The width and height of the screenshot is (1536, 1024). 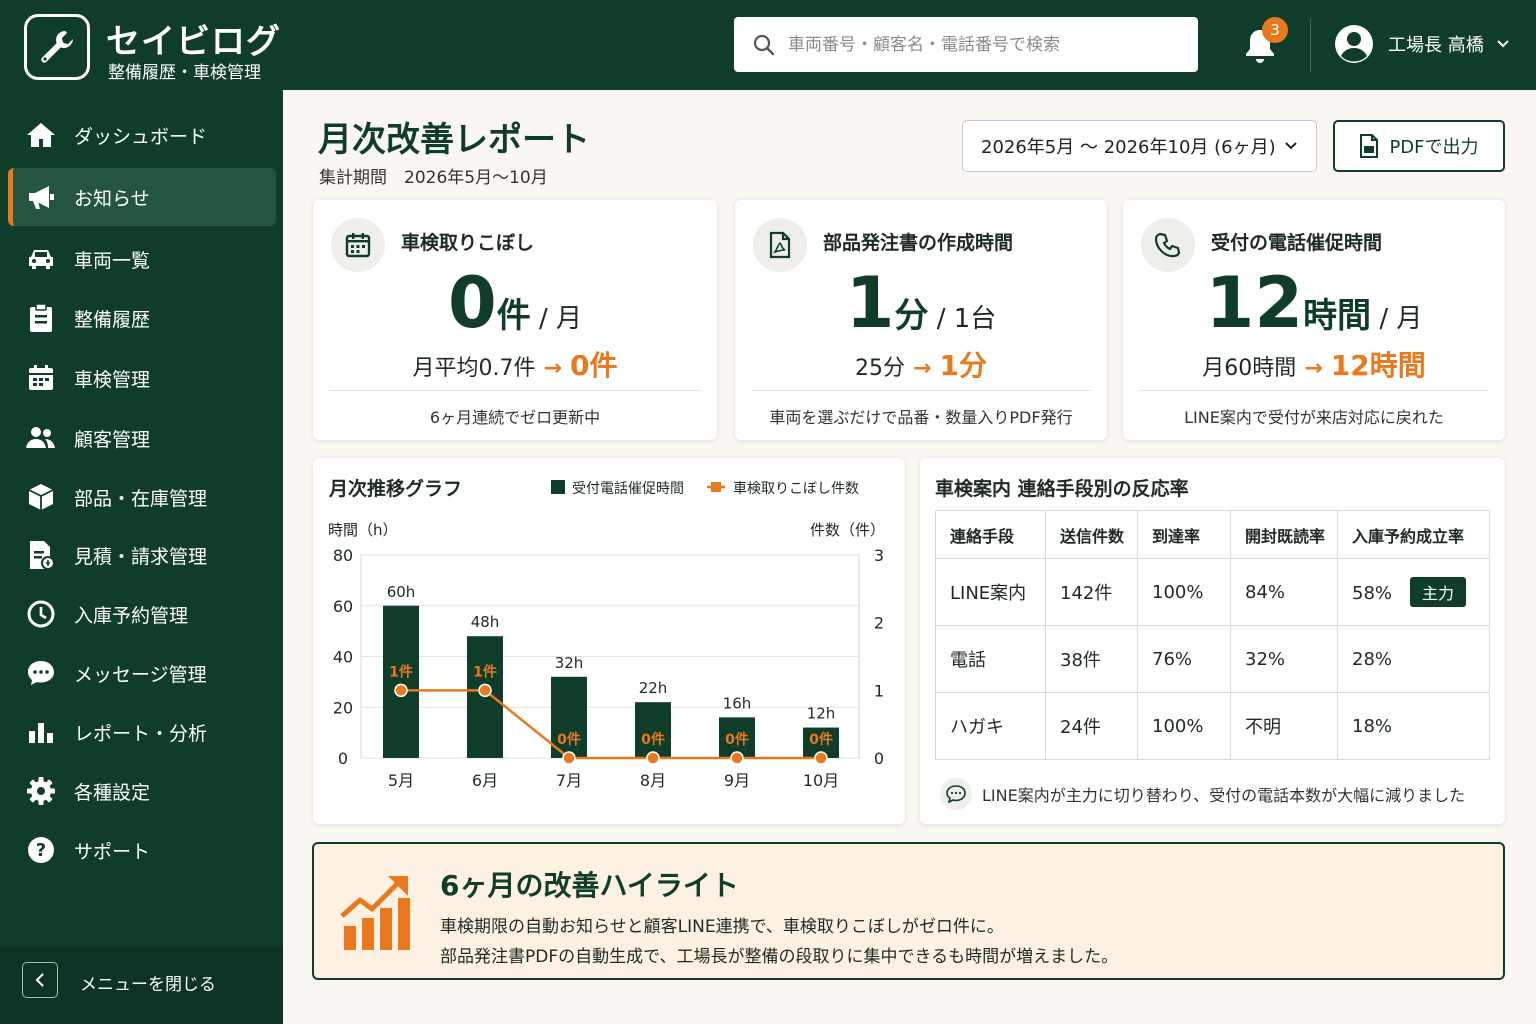 I want to click on table-cell: 電話, so click(x=990, y=659).